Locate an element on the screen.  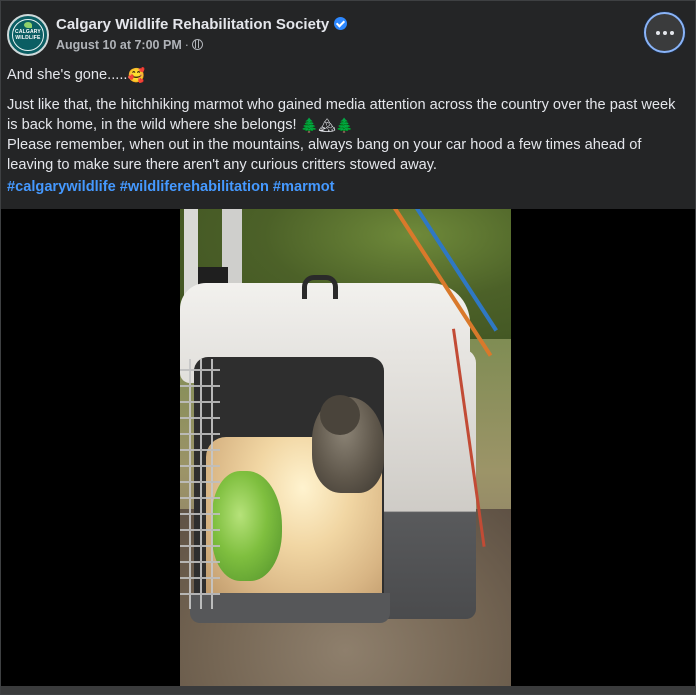
globe-icon is located at coordinates (197, 44).